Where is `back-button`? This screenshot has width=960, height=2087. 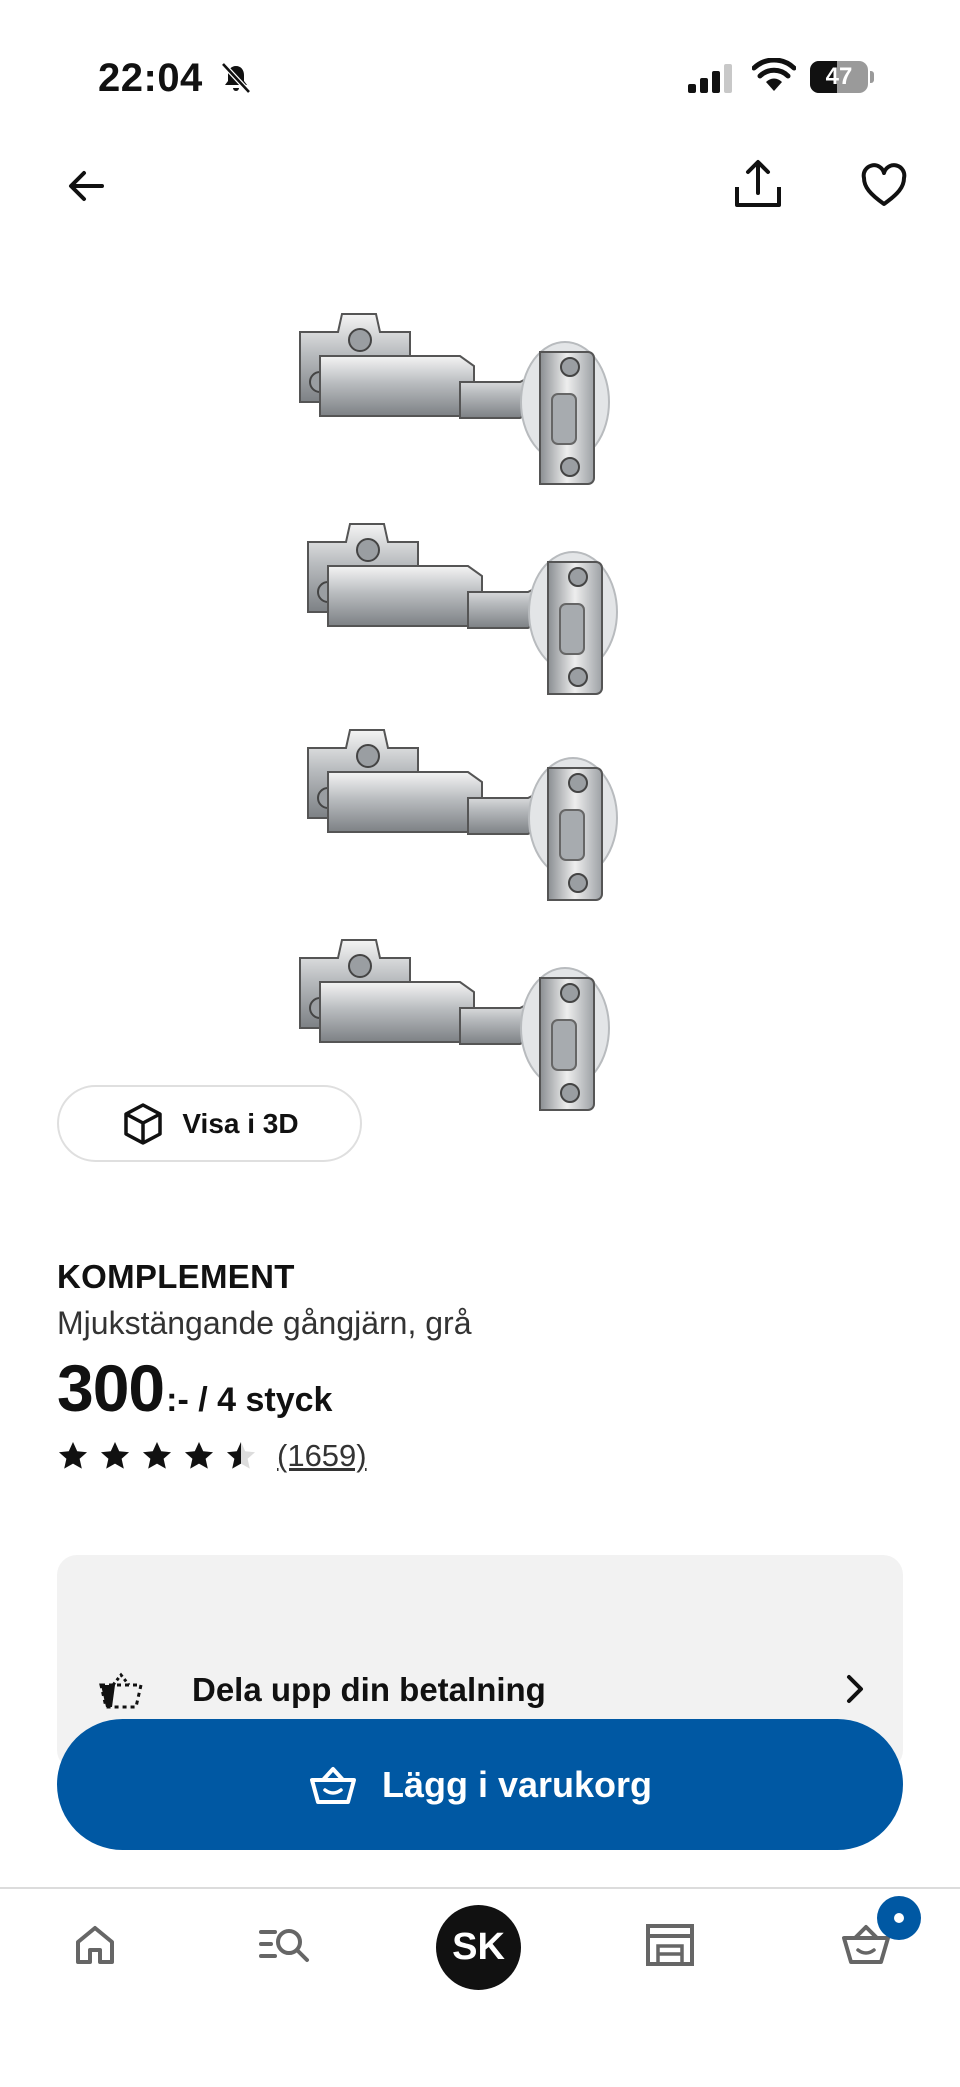 back-button is located at coordinates (86, 186).